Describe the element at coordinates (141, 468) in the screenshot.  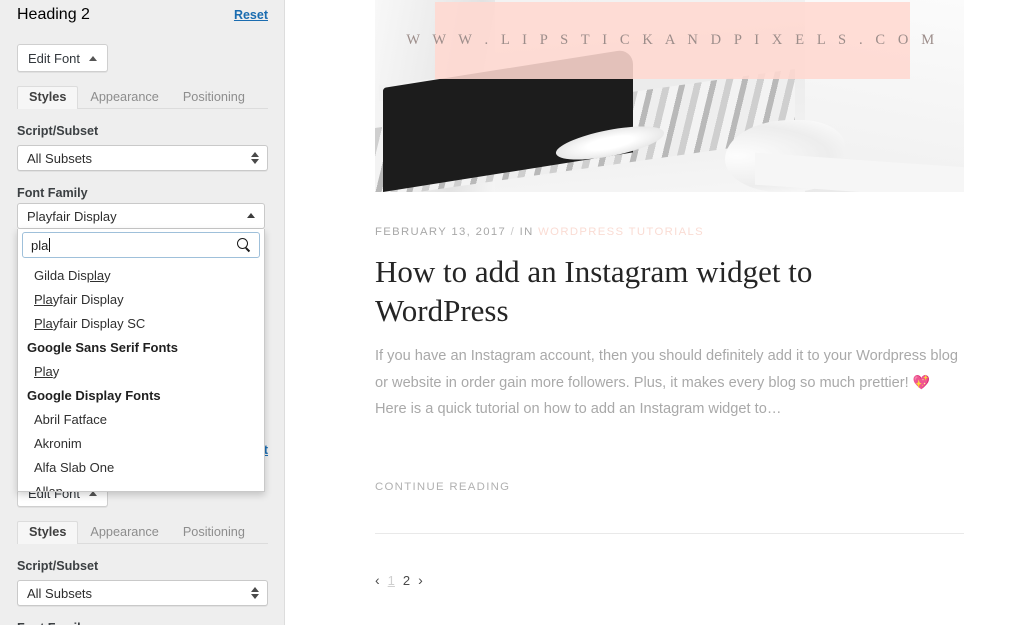
I see `font-option: Alfa Slab One` at that location.